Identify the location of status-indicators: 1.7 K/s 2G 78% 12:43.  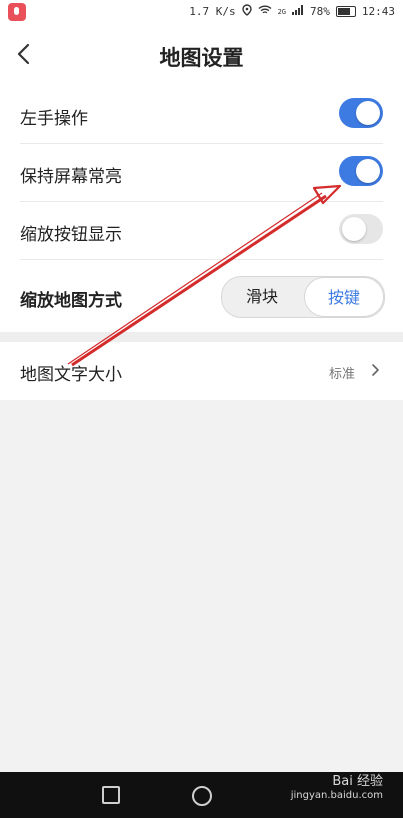
(292, 11).